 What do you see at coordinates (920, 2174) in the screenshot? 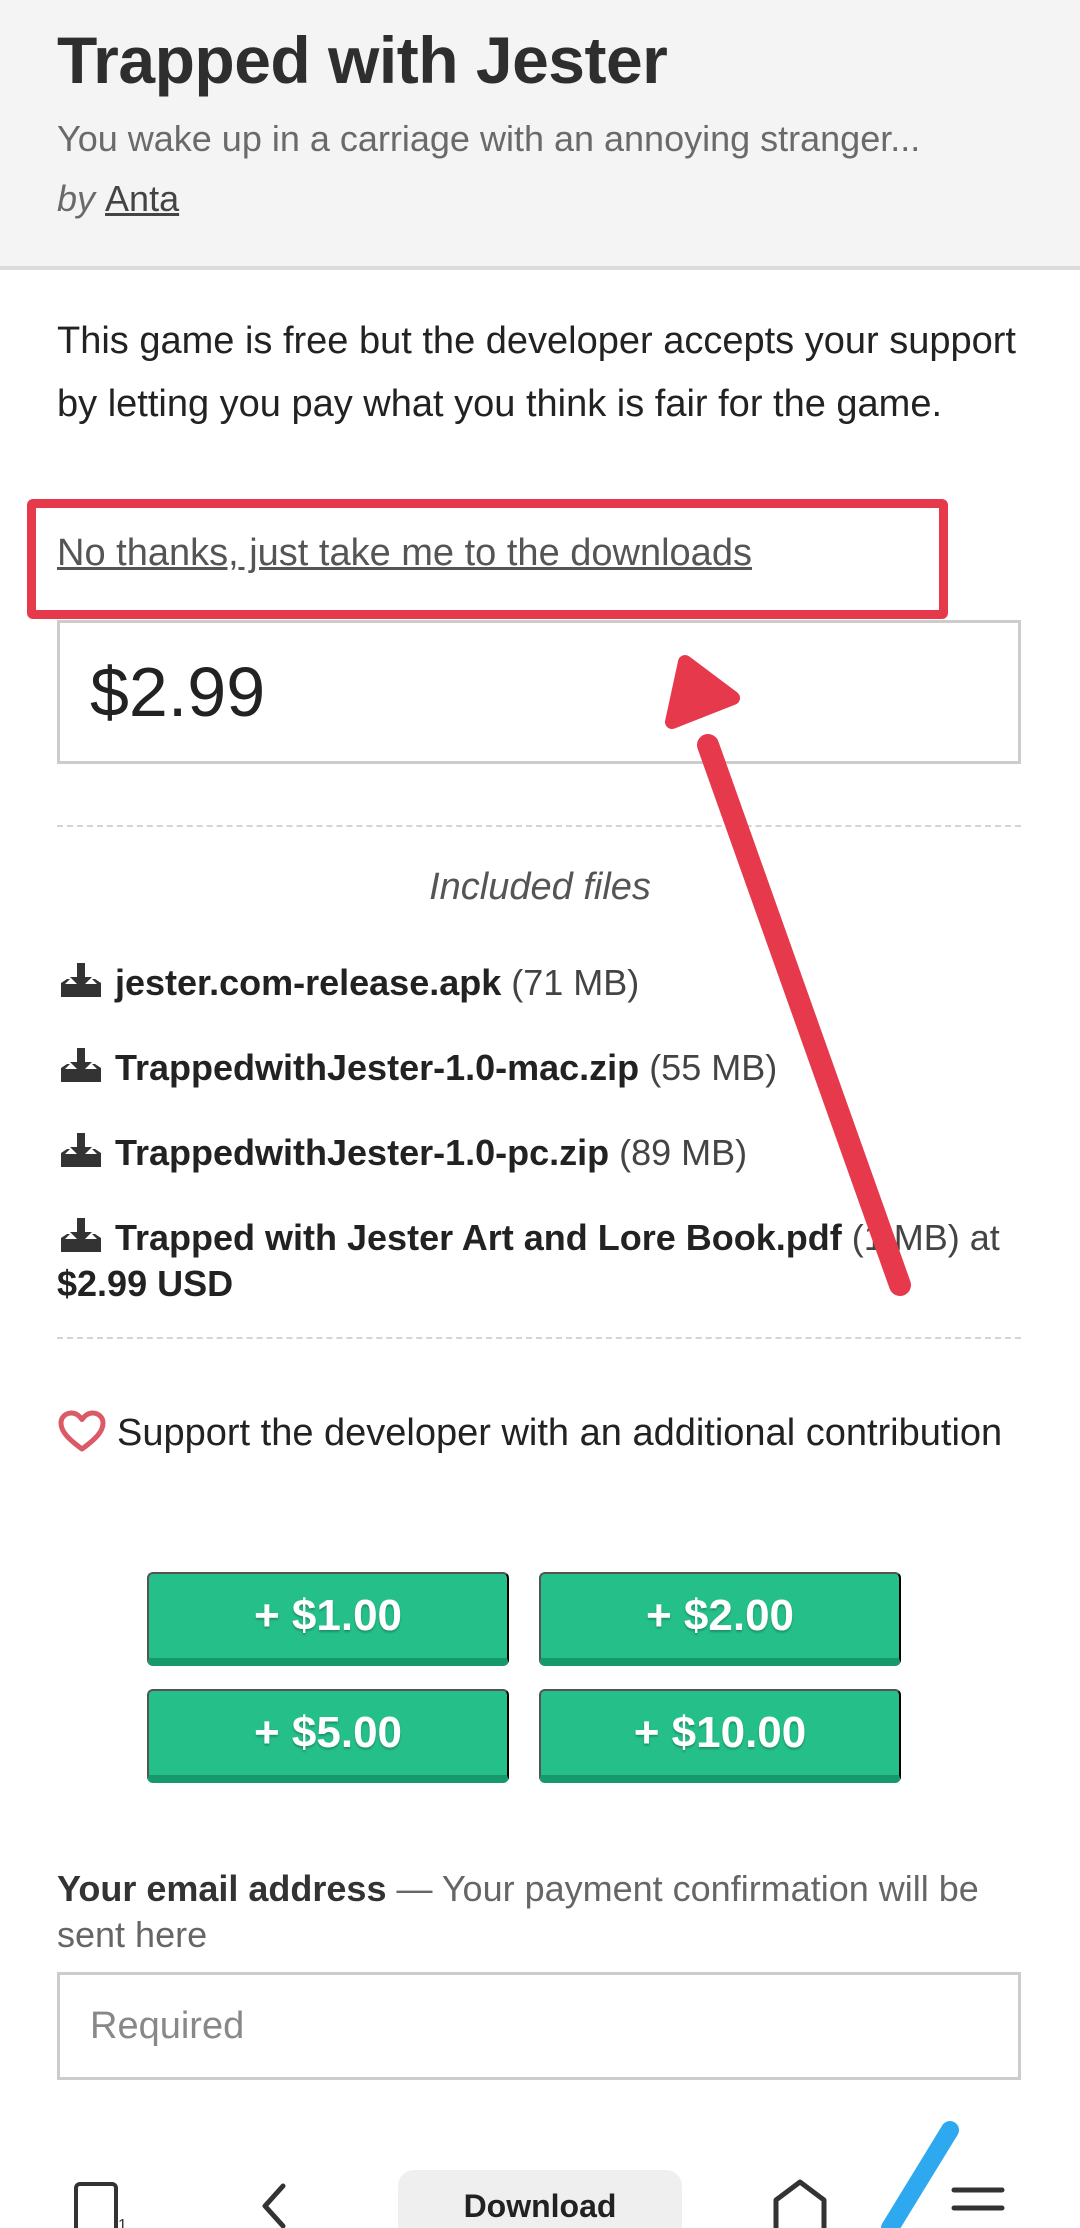
I see `annotation-blue-stroke` at bounding box center [920, 2174].